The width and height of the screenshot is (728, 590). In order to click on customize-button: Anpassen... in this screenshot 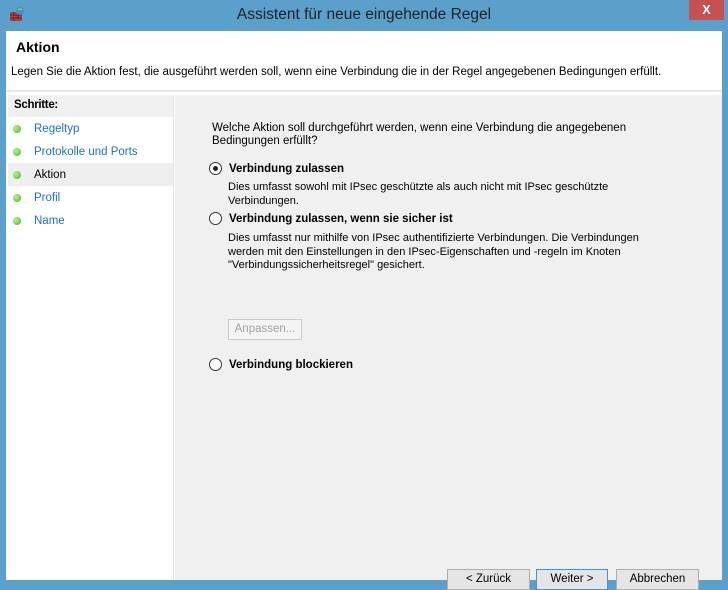, I will do `click(265, 329)`.